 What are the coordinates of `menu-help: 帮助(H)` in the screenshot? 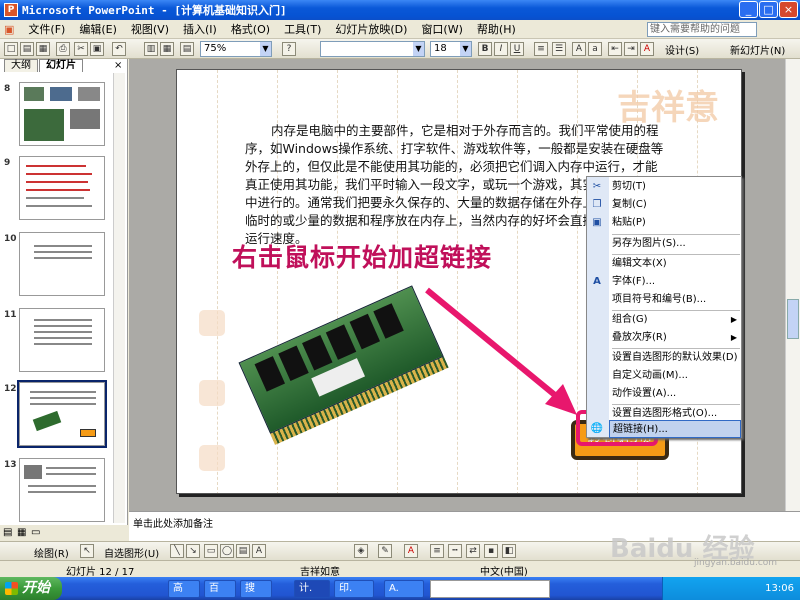 It's located at (496, 29).